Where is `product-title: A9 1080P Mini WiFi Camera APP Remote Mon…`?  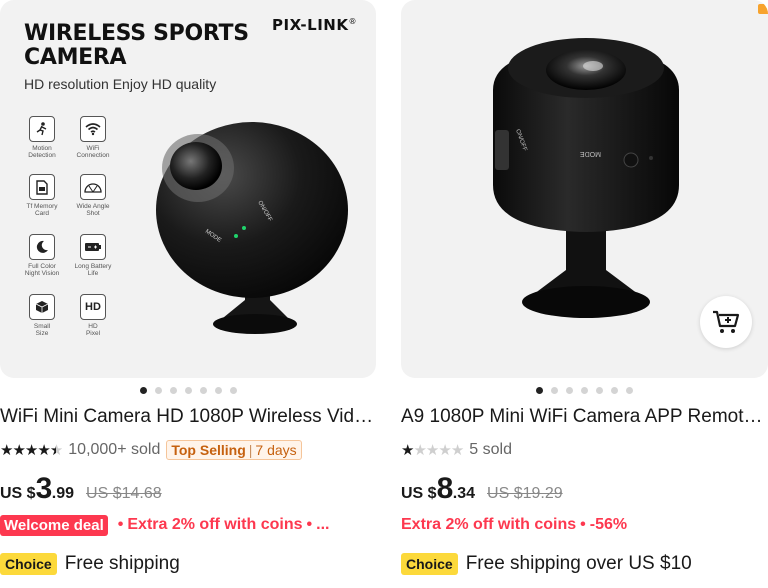 product-title: A9 1080P Mini WiFi Camera APP Remote Mon… is located at coordinates (584, 417).